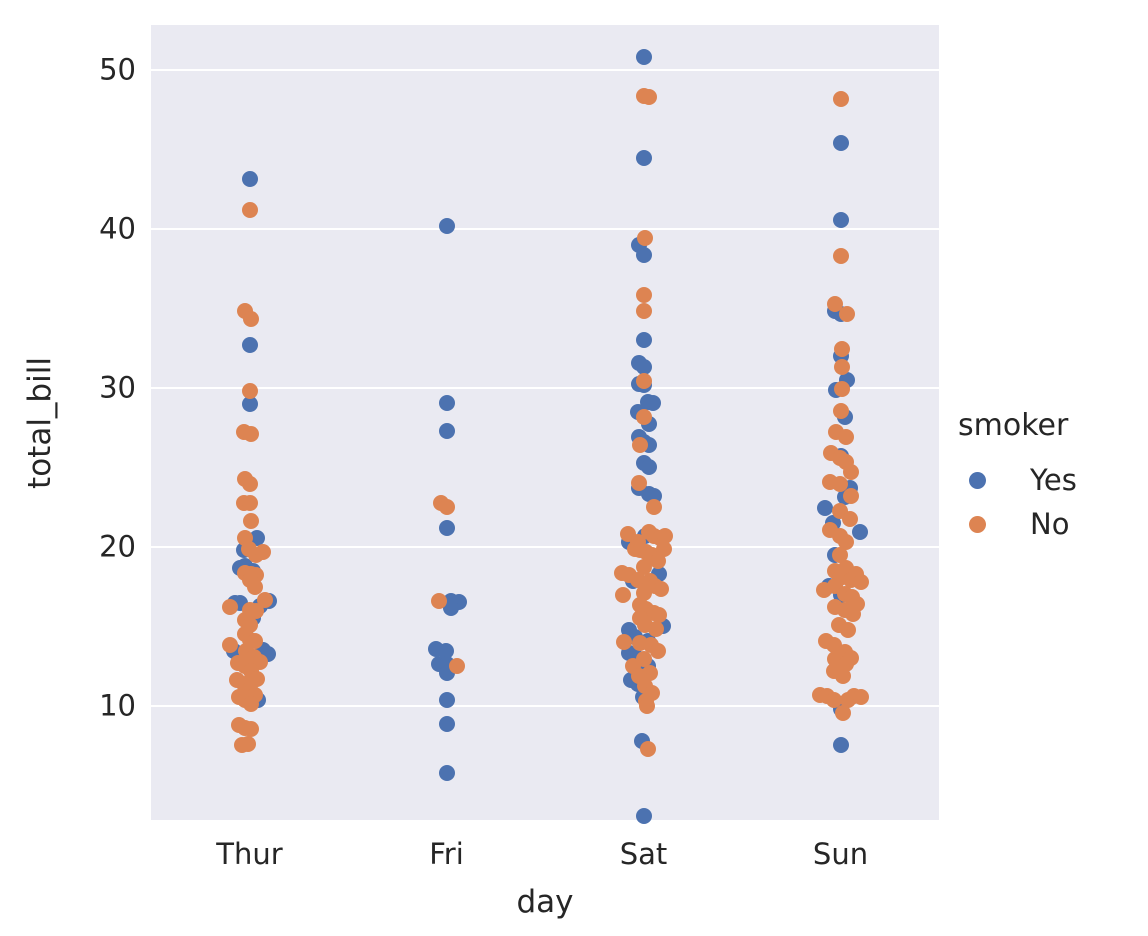 Image resolution: width=1148 pixels, height=936 pixels. What do you see at coordinates (1053, 480) in the screenshot?
I see `legend-label: Yes` at bounding box center [1053, 480].